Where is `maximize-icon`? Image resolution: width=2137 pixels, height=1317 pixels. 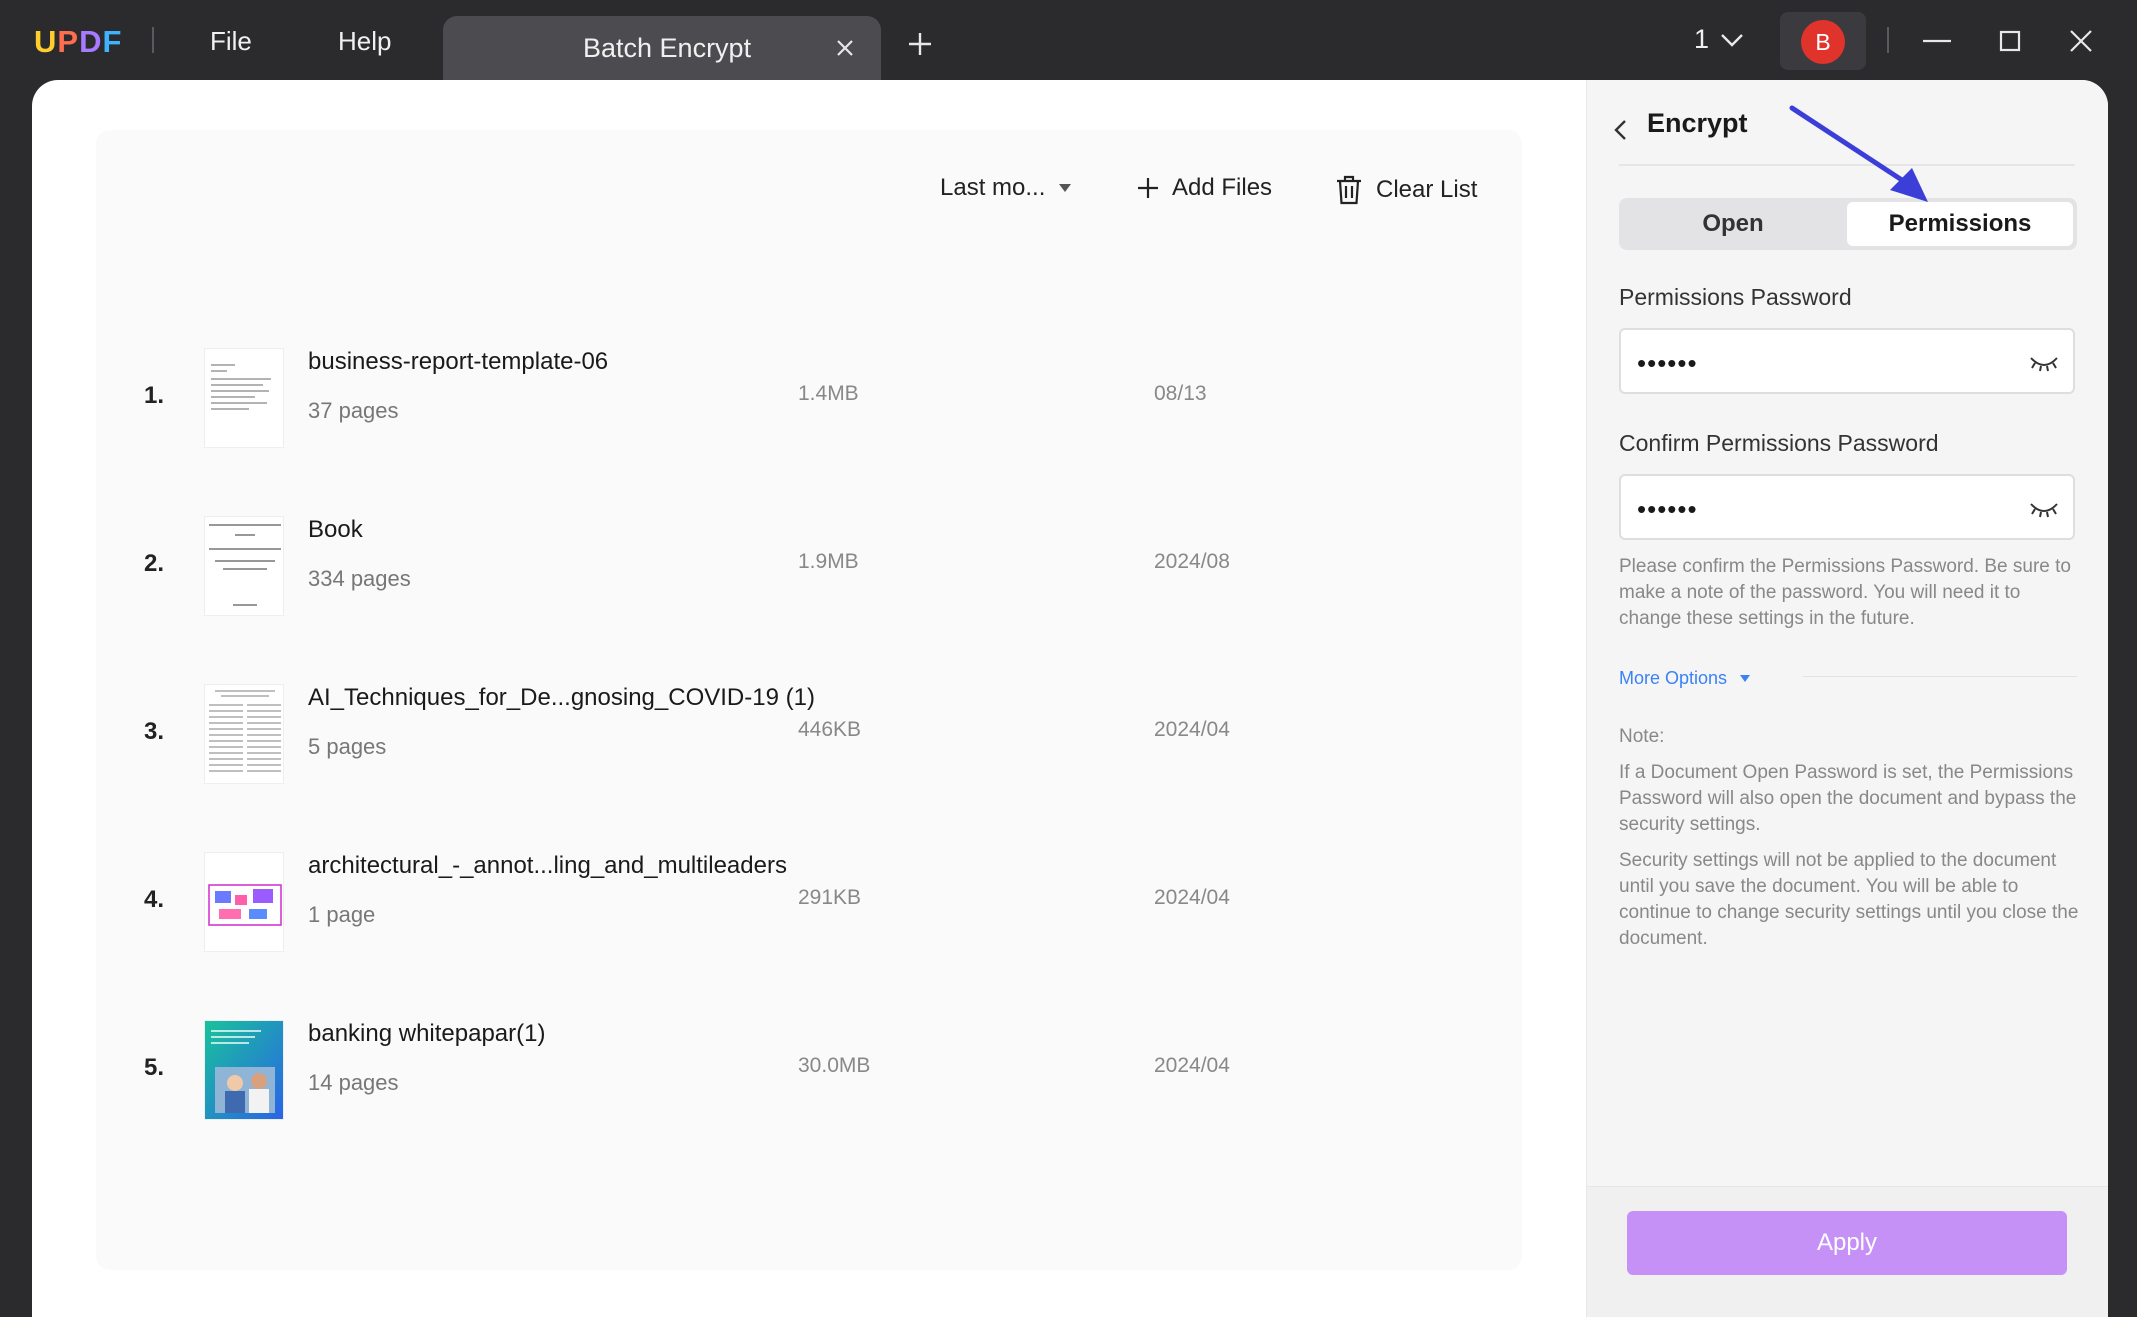
maximize-icon is located at coordinates (2010, 41).